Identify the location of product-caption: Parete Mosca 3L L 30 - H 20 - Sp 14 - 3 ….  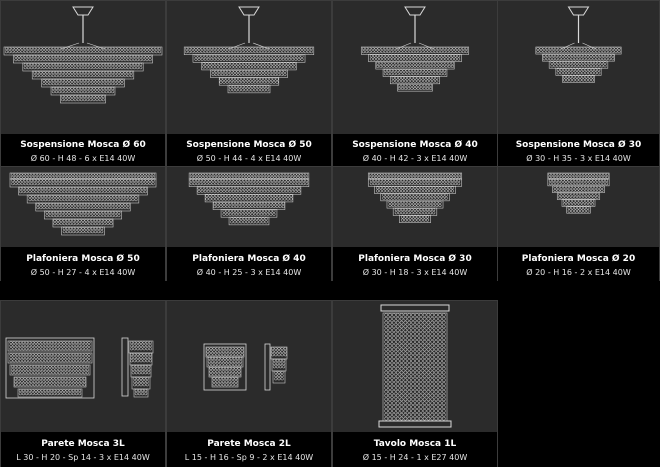
(83, 449).